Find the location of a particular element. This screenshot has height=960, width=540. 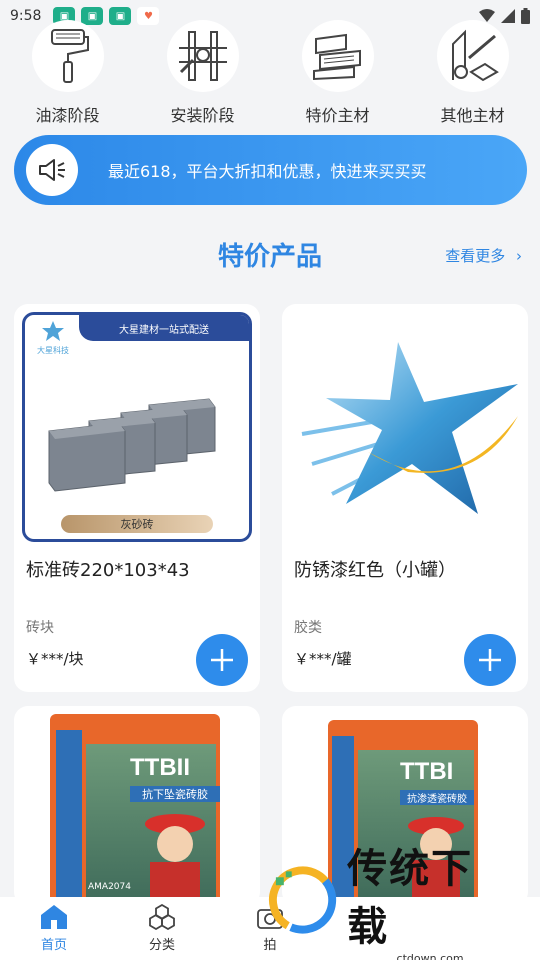

home-icon is located at coordinates (54, 917).